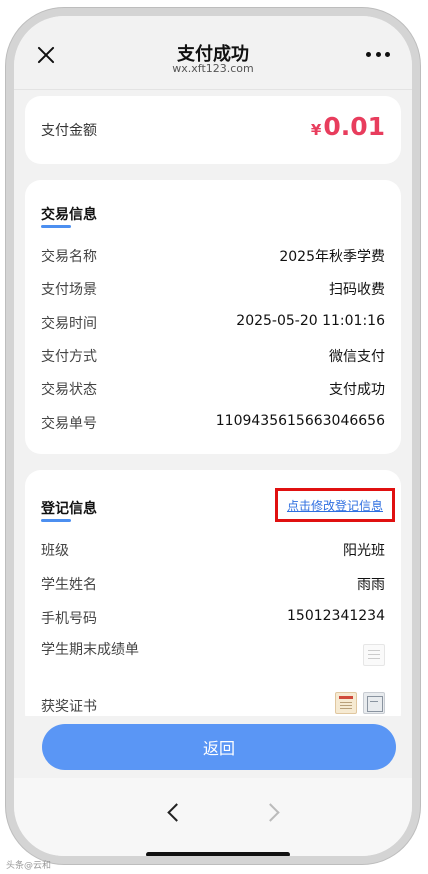  What do you see at coordinates (69, 510) in the screenshot?
I see `registration-title: 登记信息` at bounding box center [69, 510].